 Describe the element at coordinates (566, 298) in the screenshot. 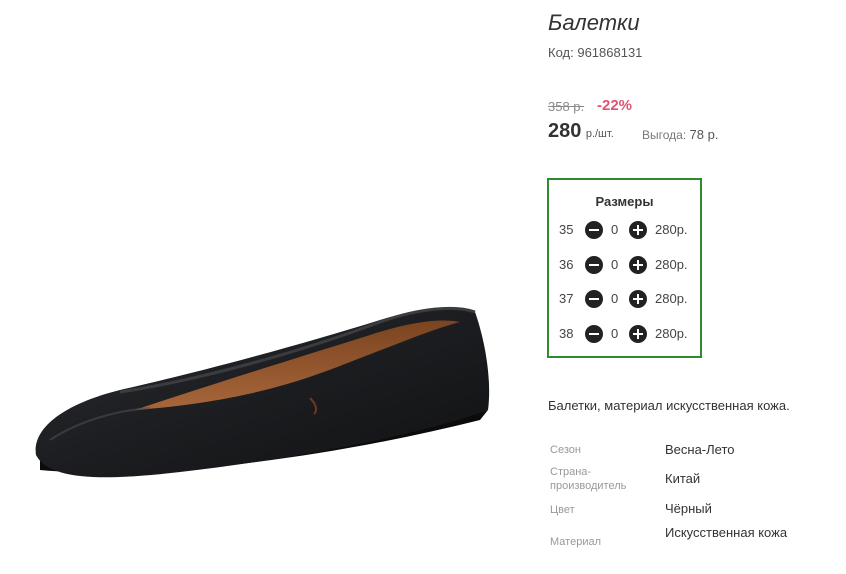

I see `size-label: 37` at that location.